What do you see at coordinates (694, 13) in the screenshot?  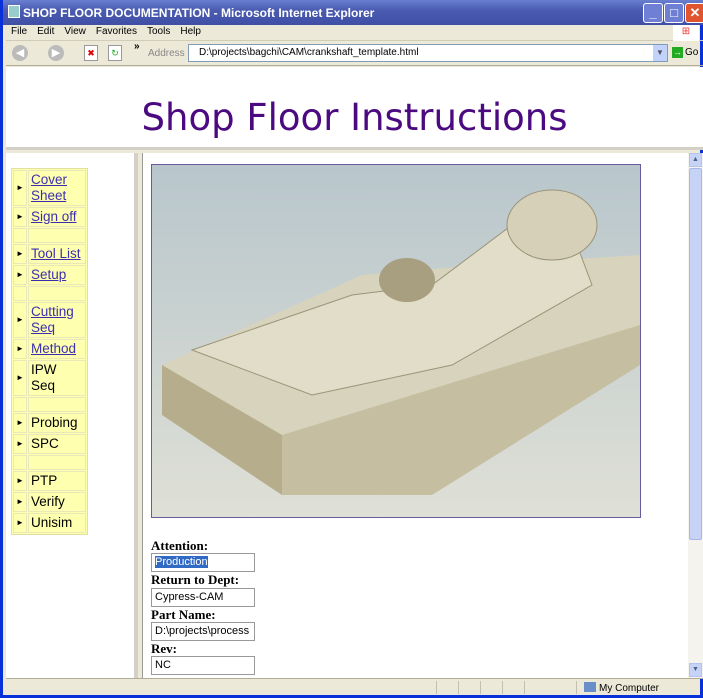 I see `close-button: ✕` at bounding box center [694, 13].